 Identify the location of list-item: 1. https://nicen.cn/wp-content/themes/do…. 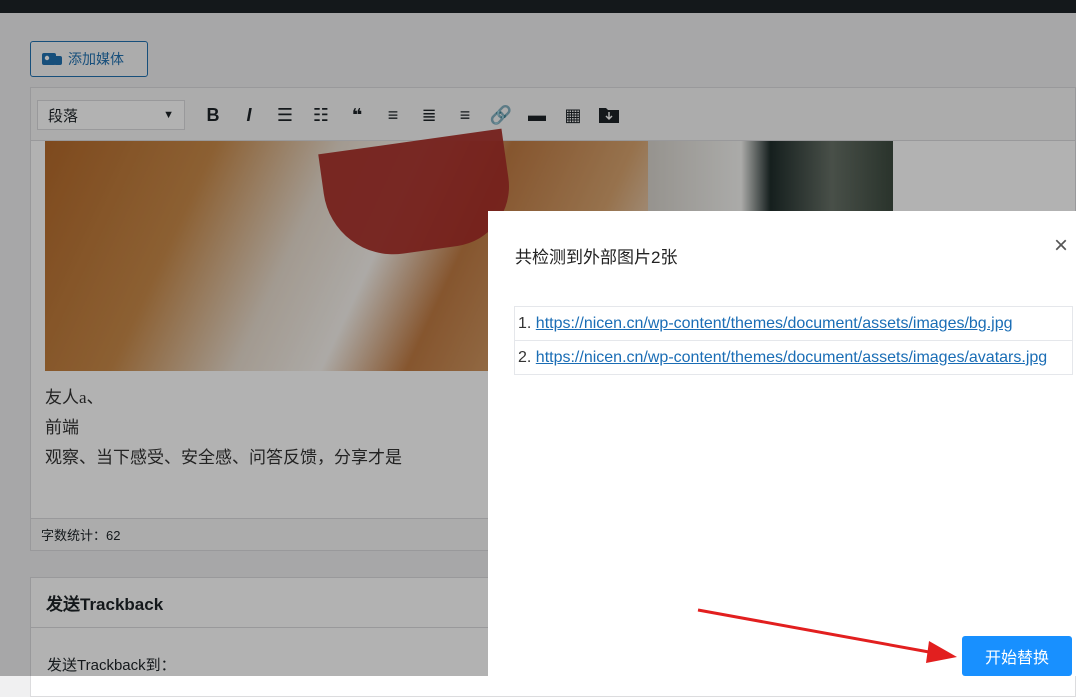
(793, 323).